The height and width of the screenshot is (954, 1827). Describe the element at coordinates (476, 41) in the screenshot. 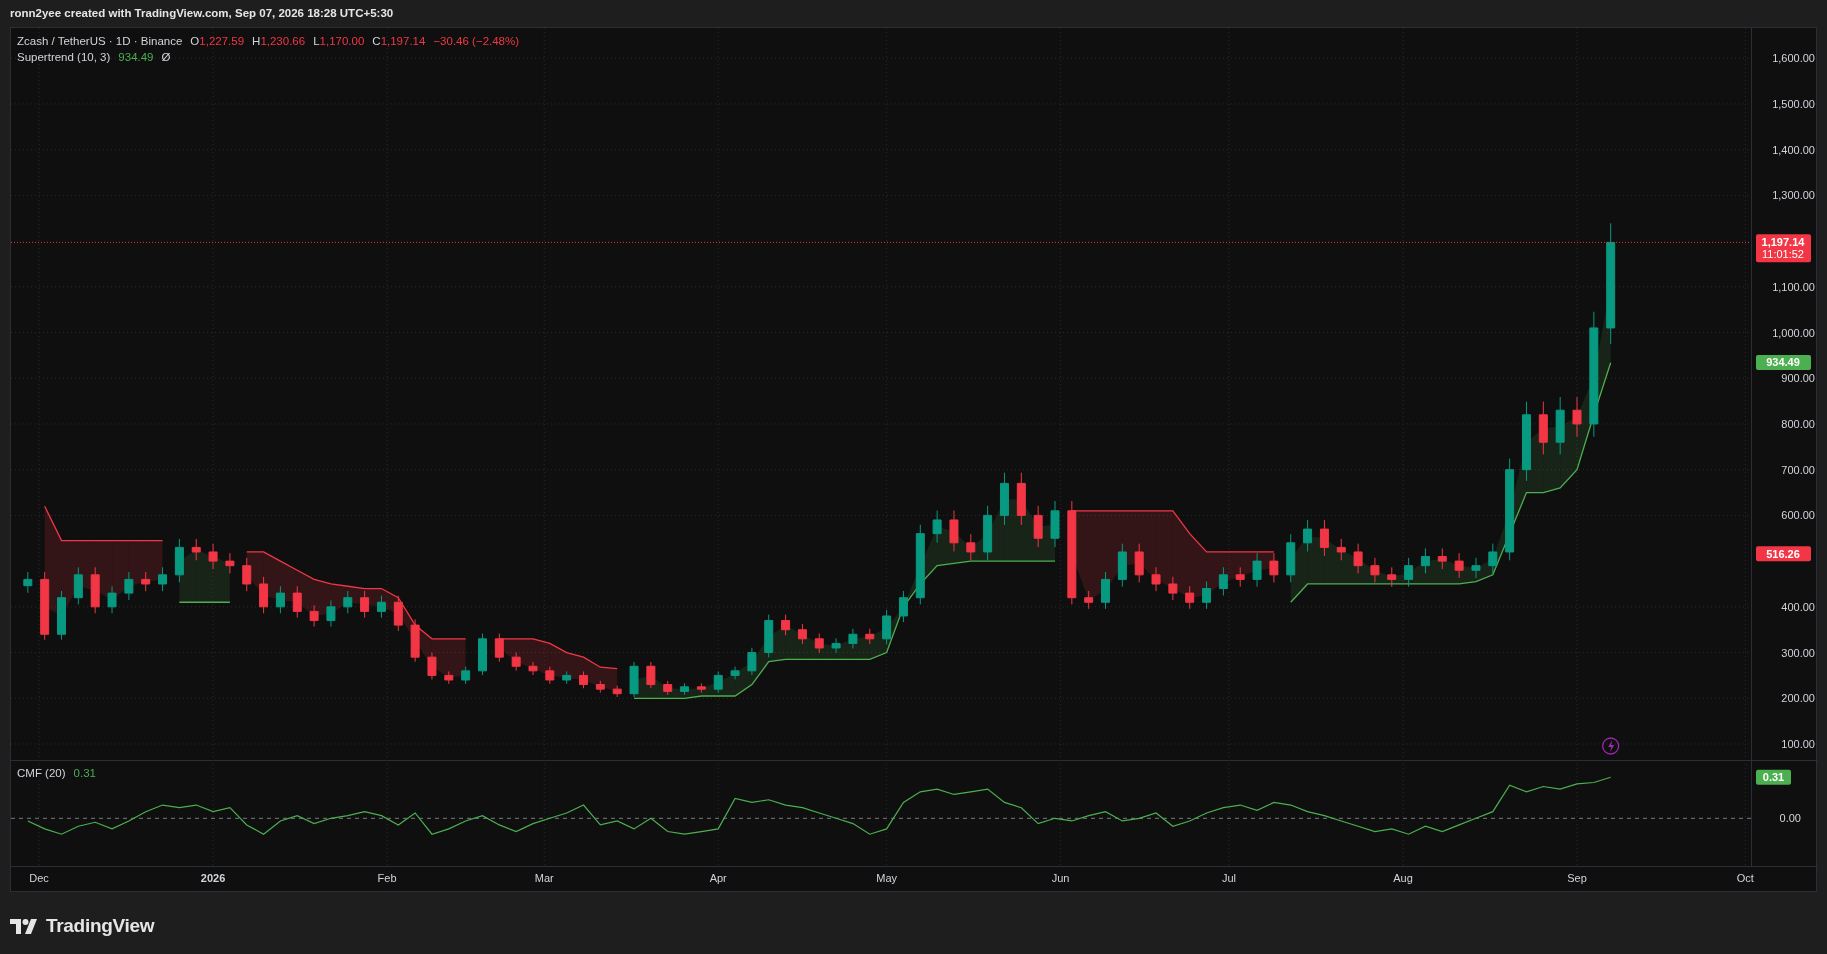

I see `price-change: −30.46 (−2.48%)` at that location.